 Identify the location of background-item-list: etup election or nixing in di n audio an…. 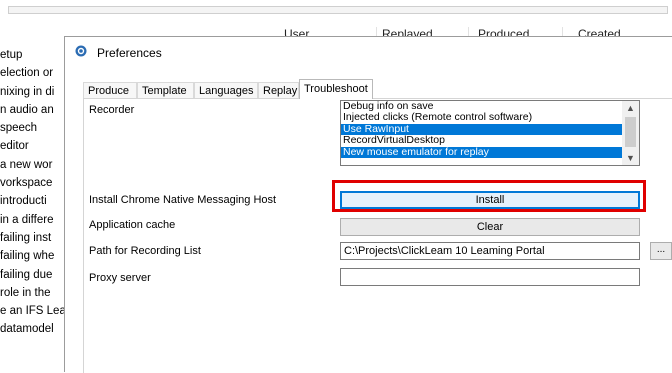
(35, 208).